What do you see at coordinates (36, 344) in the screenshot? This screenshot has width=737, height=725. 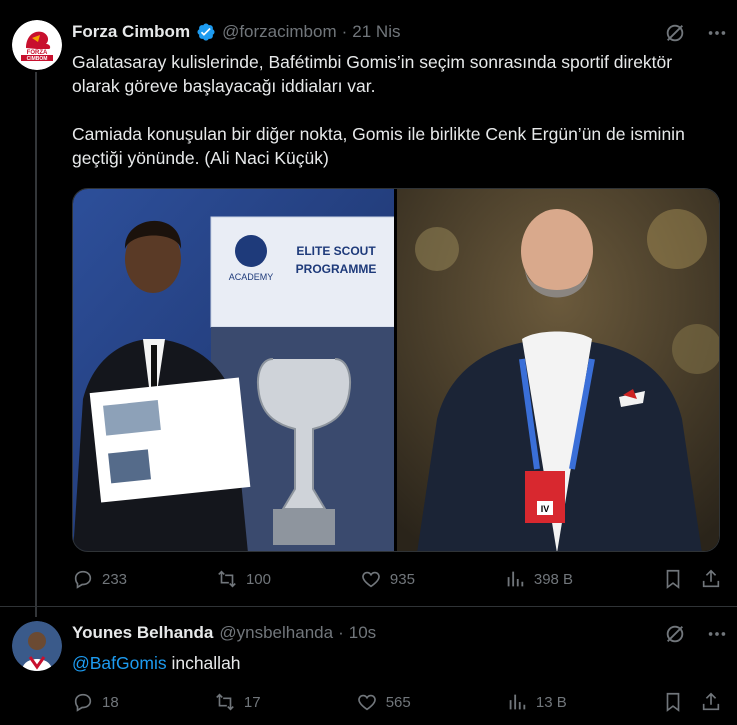 I see `thread-line` at bounding box center [36, 344].